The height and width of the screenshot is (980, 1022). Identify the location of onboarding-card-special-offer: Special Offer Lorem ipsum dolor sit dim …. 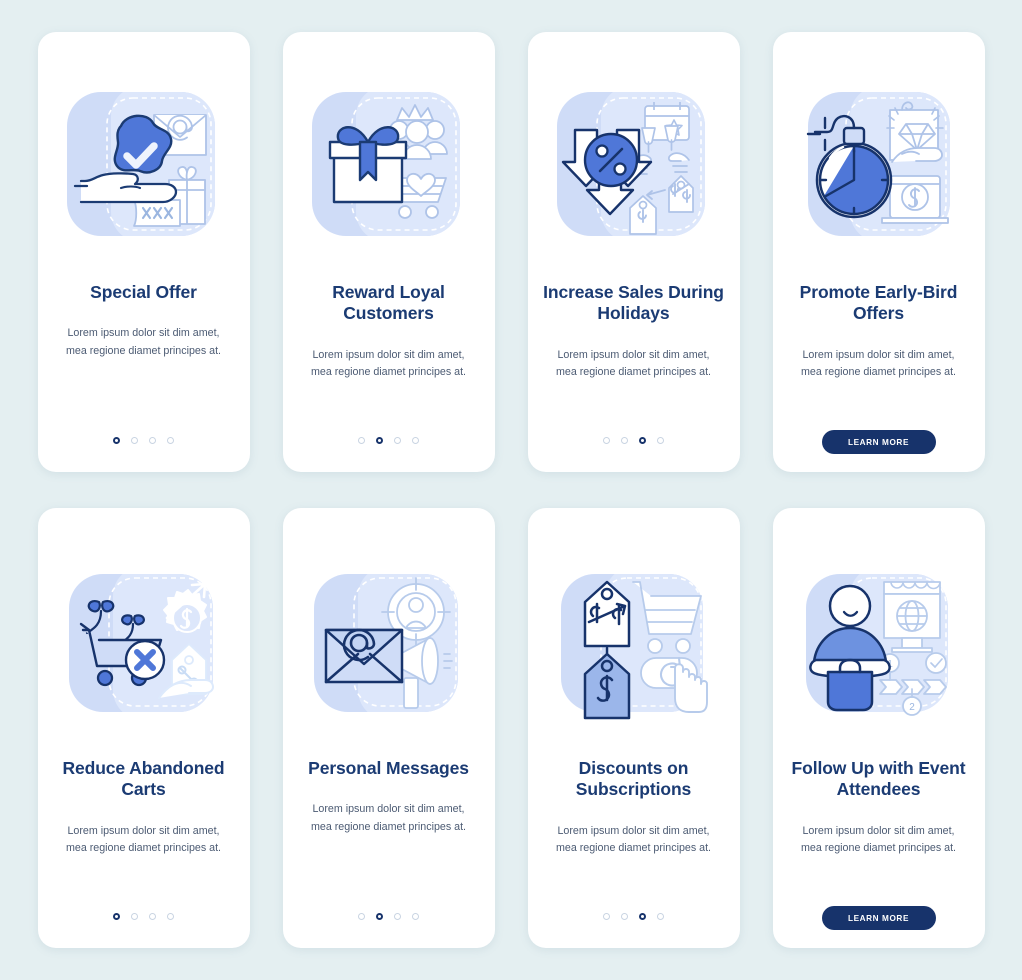
(143, 252).